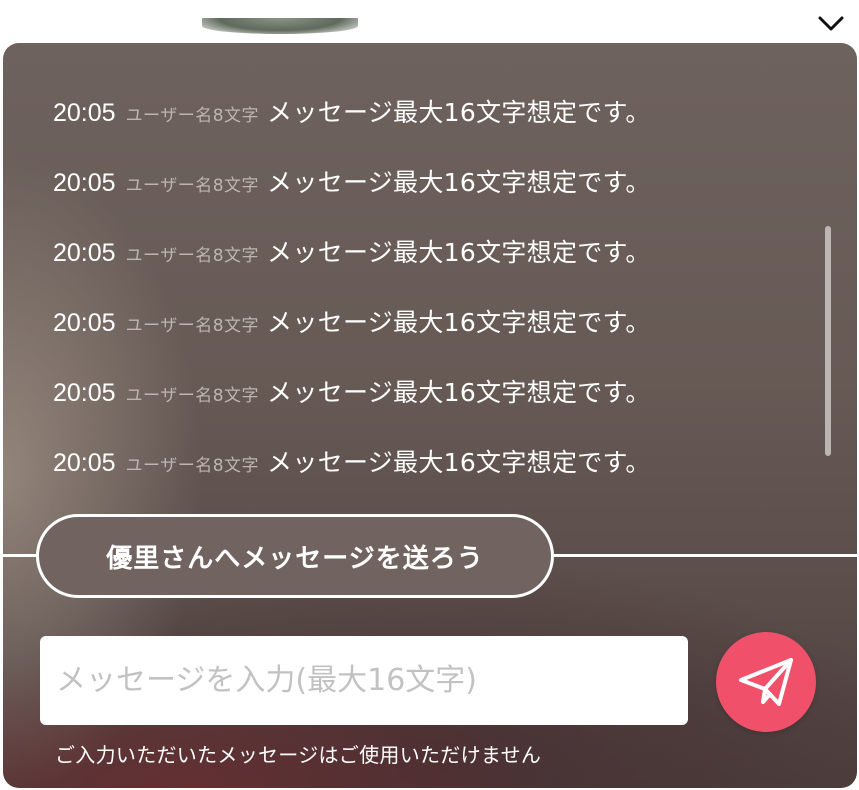  I want to click on chat-scrollbar, so click(828, 341).